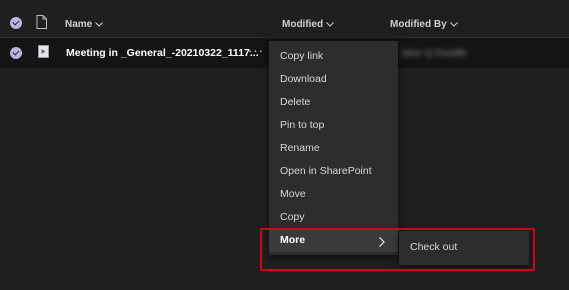 This screenshot has height=290, width=569. I want to click on menu-item-rename: Rename, so click(333, 148).